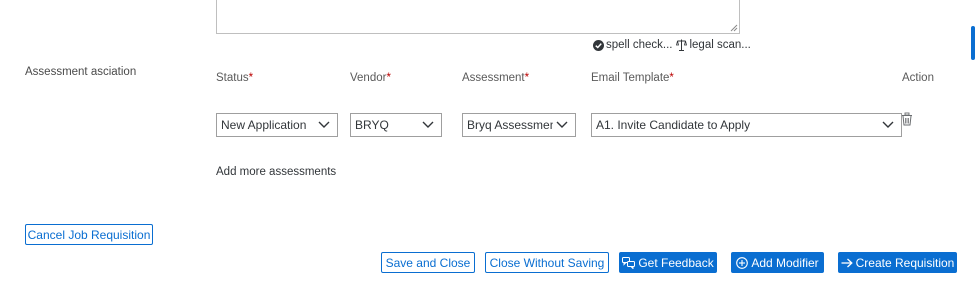 This screenshot has height=284, width=975. I want to click on status-select: New Application, so click(277, 125).